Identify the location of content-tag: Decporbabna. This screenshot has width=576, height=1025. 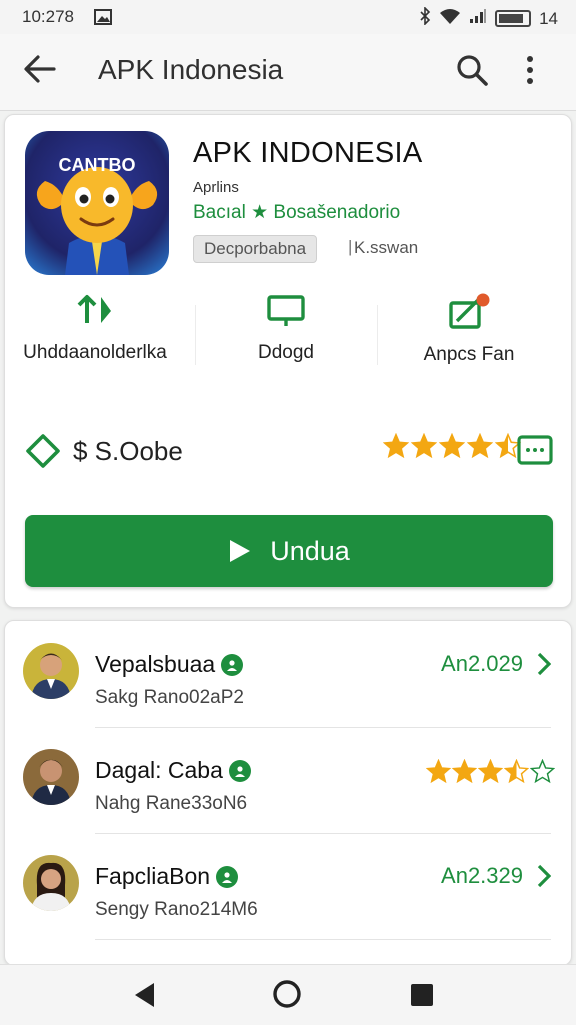
(255, 249).